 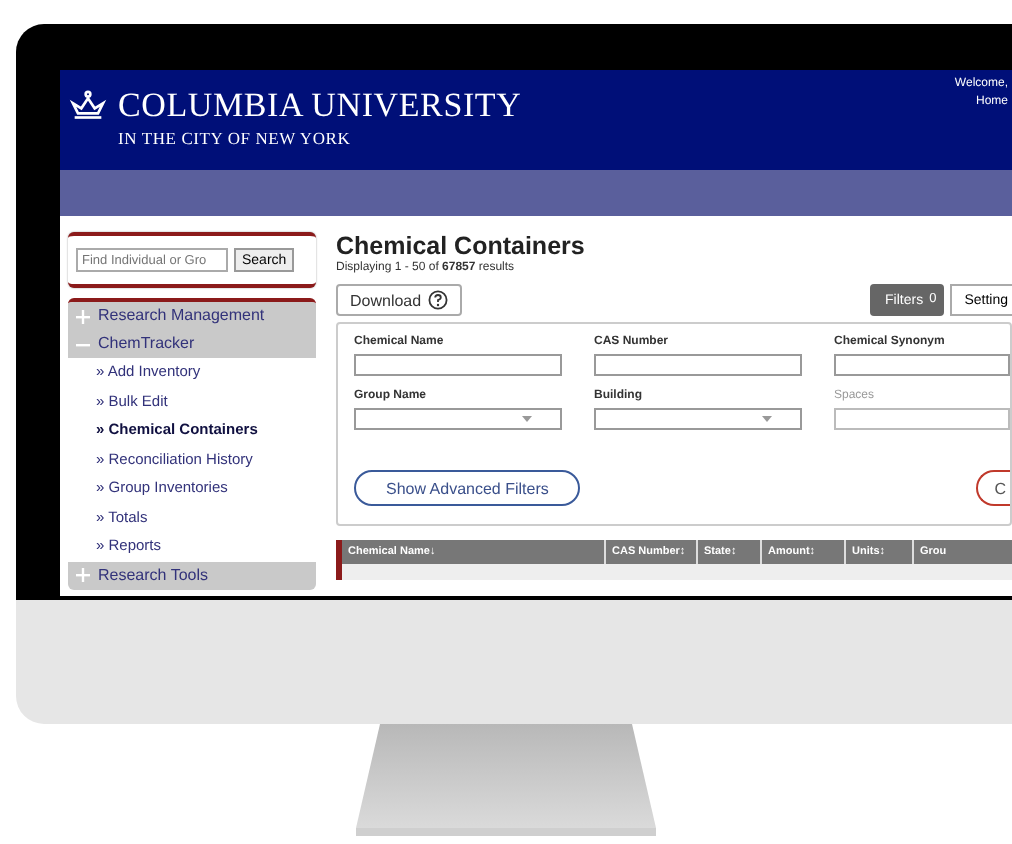 What do you see at coordinates (235, 138) in the screenshot?
I see `university-tagline: IN THE CITY OF NEW YORK` at bounding box center [235, 138].